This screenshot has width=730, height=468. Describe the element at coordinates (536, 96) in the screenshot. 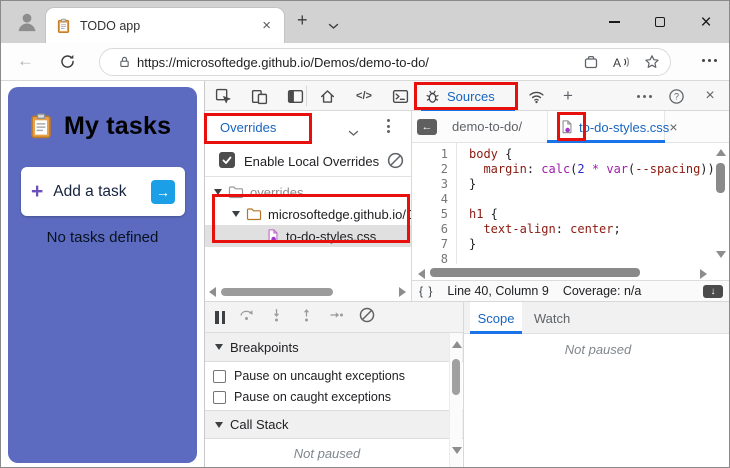

I see `network-conditions-icon` at that location.